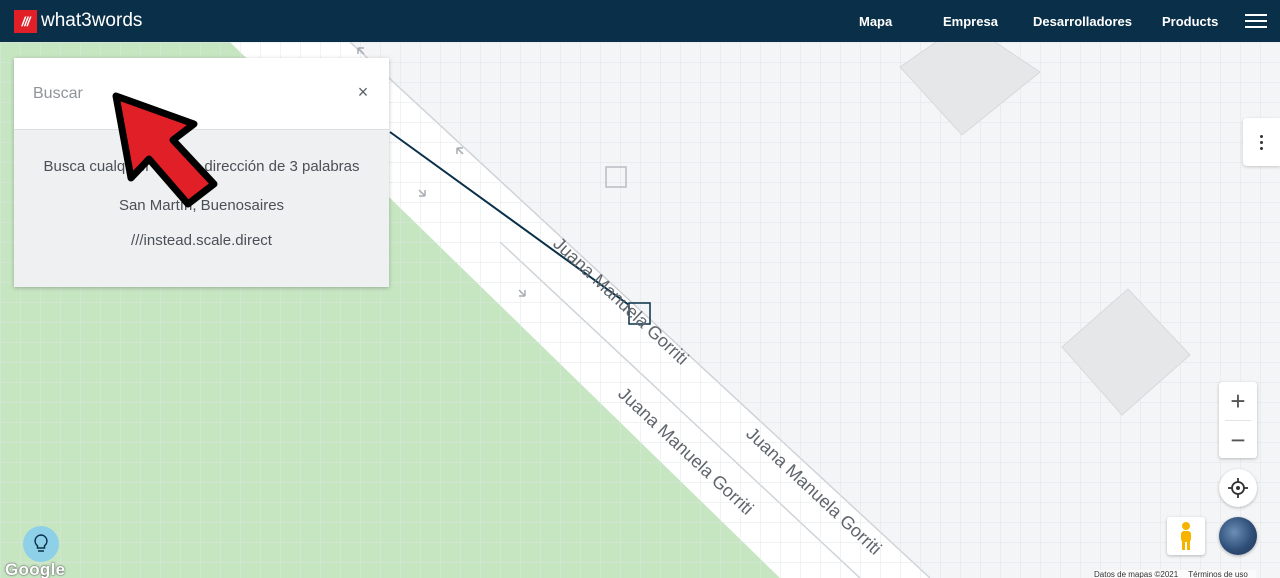 The width and height of the screenshot is (1280, 578). Describe the element at coordinates (1256, 21) in the screenshot. I see `hamburger-menu-icon` at that location.